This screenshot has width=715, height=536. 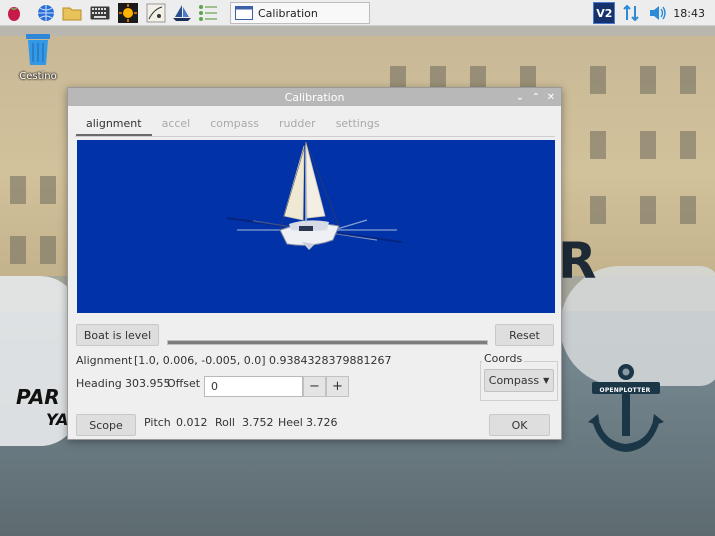 What do you see at coordinates (314, 386) in the screenshot?
I see `offset-decrement-button: −` at bounding box center [314, 386].